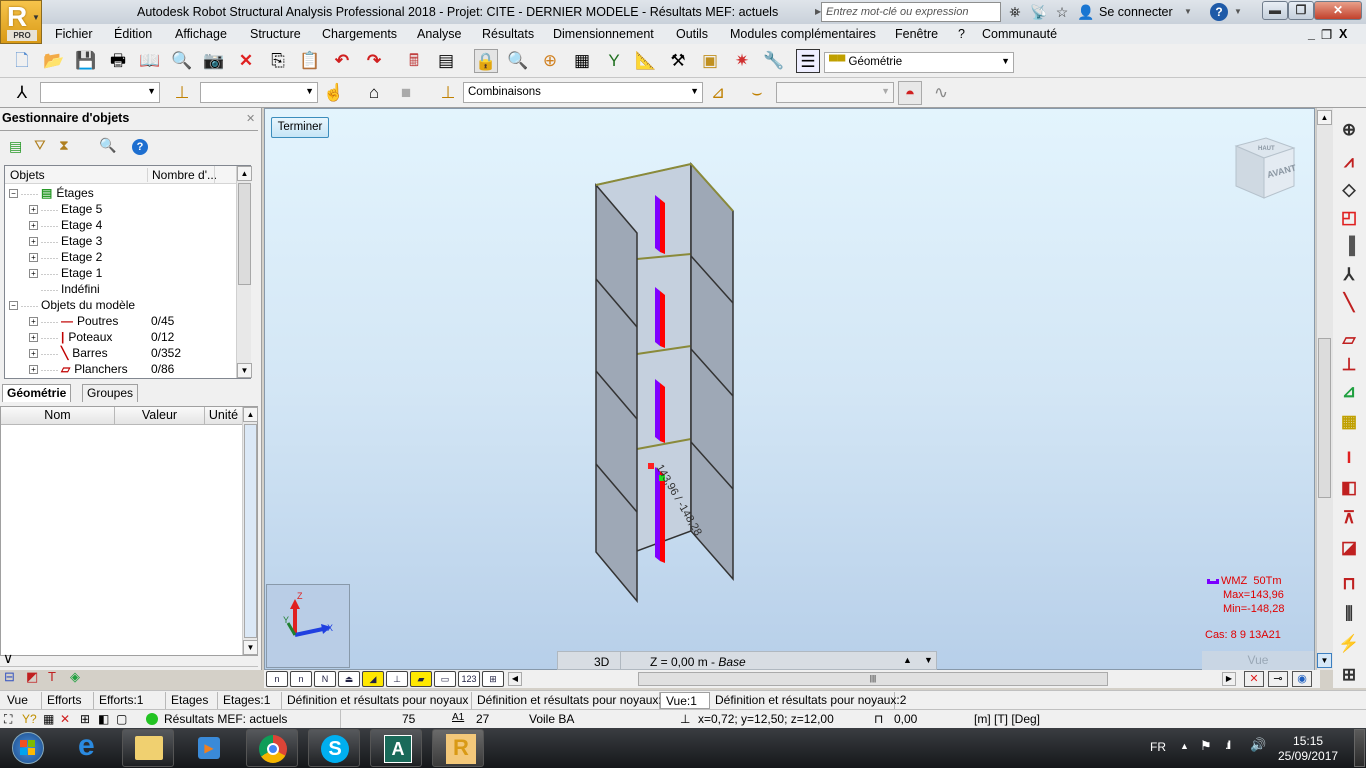 The height and width of the screenshot is (768, 1366). Describe the element at coordinates (334, 748) in the screenshot. I see `taskbar-skype: S` at that location.